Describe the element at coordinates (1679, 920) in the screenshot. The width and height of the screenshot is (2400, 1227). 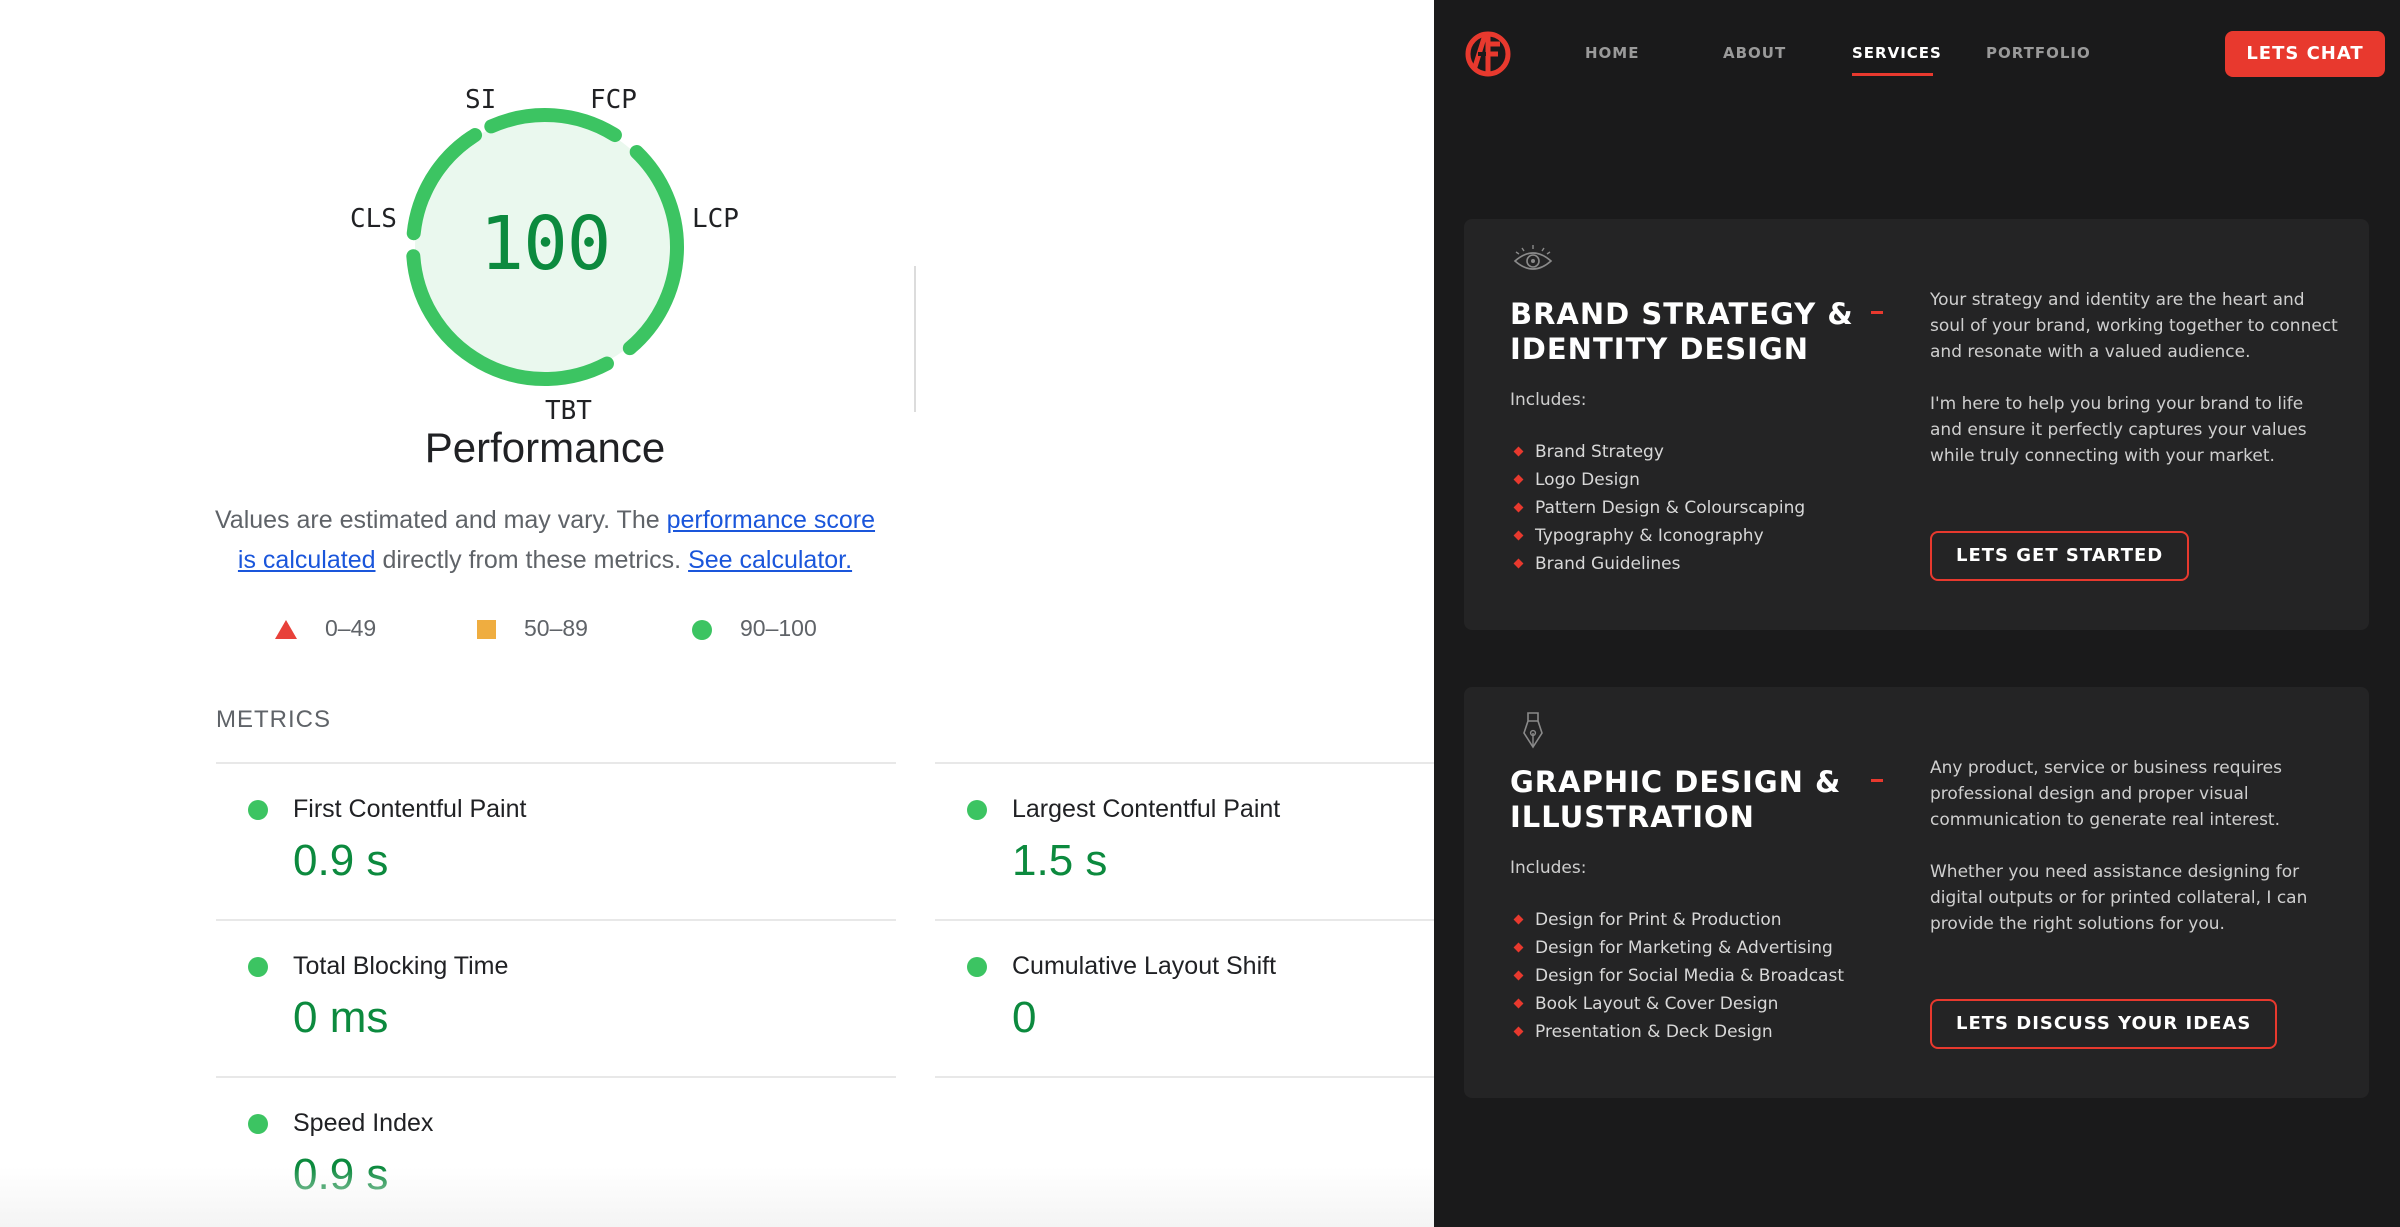
I see `list-item: Design for Print & Production` at that location.